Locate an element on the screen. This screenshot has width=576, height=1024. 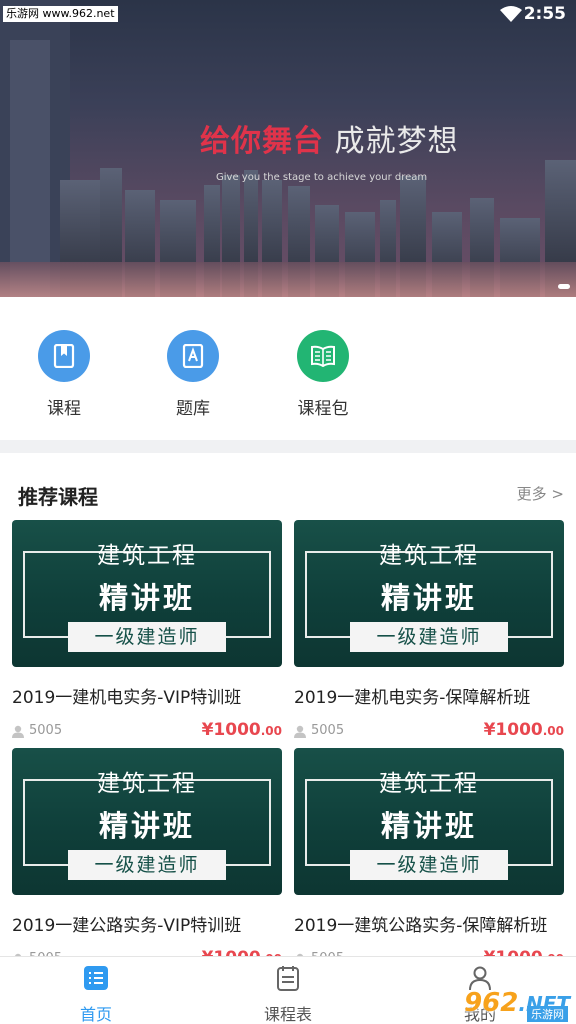
section-divider is located at coordinates (288, 446).